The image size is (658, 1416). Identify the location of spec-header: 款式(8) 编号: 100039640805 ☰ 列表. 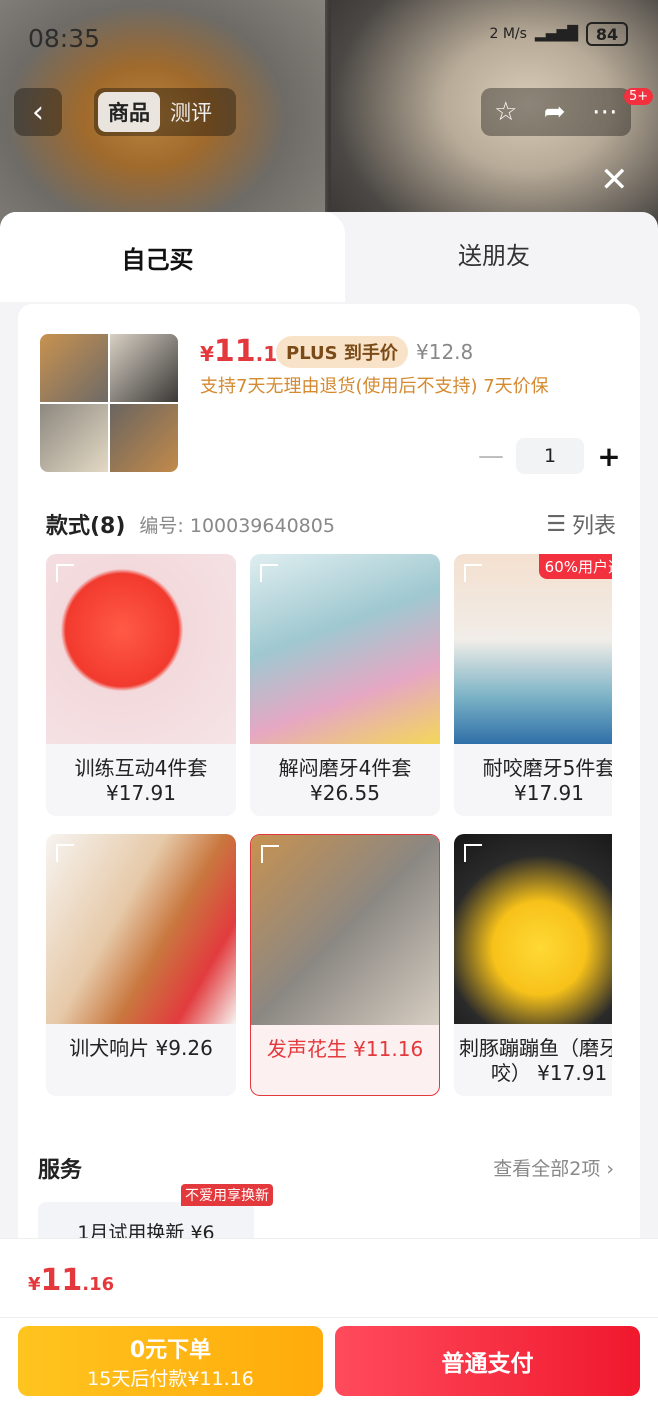
(331, 524).